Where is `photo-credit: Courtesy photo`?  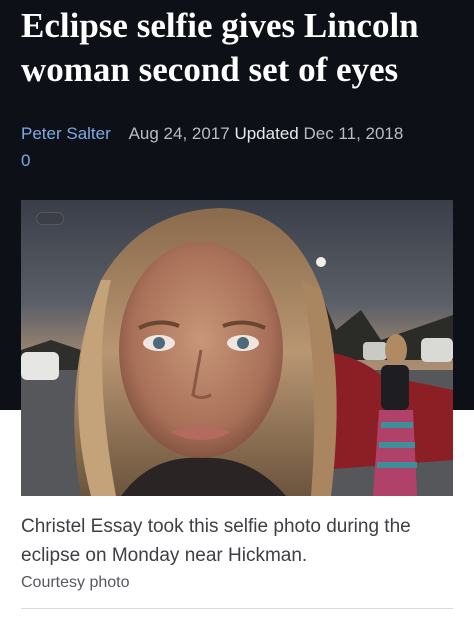
photo-credit: Courtesy photo is located at coordinates (75, 582).